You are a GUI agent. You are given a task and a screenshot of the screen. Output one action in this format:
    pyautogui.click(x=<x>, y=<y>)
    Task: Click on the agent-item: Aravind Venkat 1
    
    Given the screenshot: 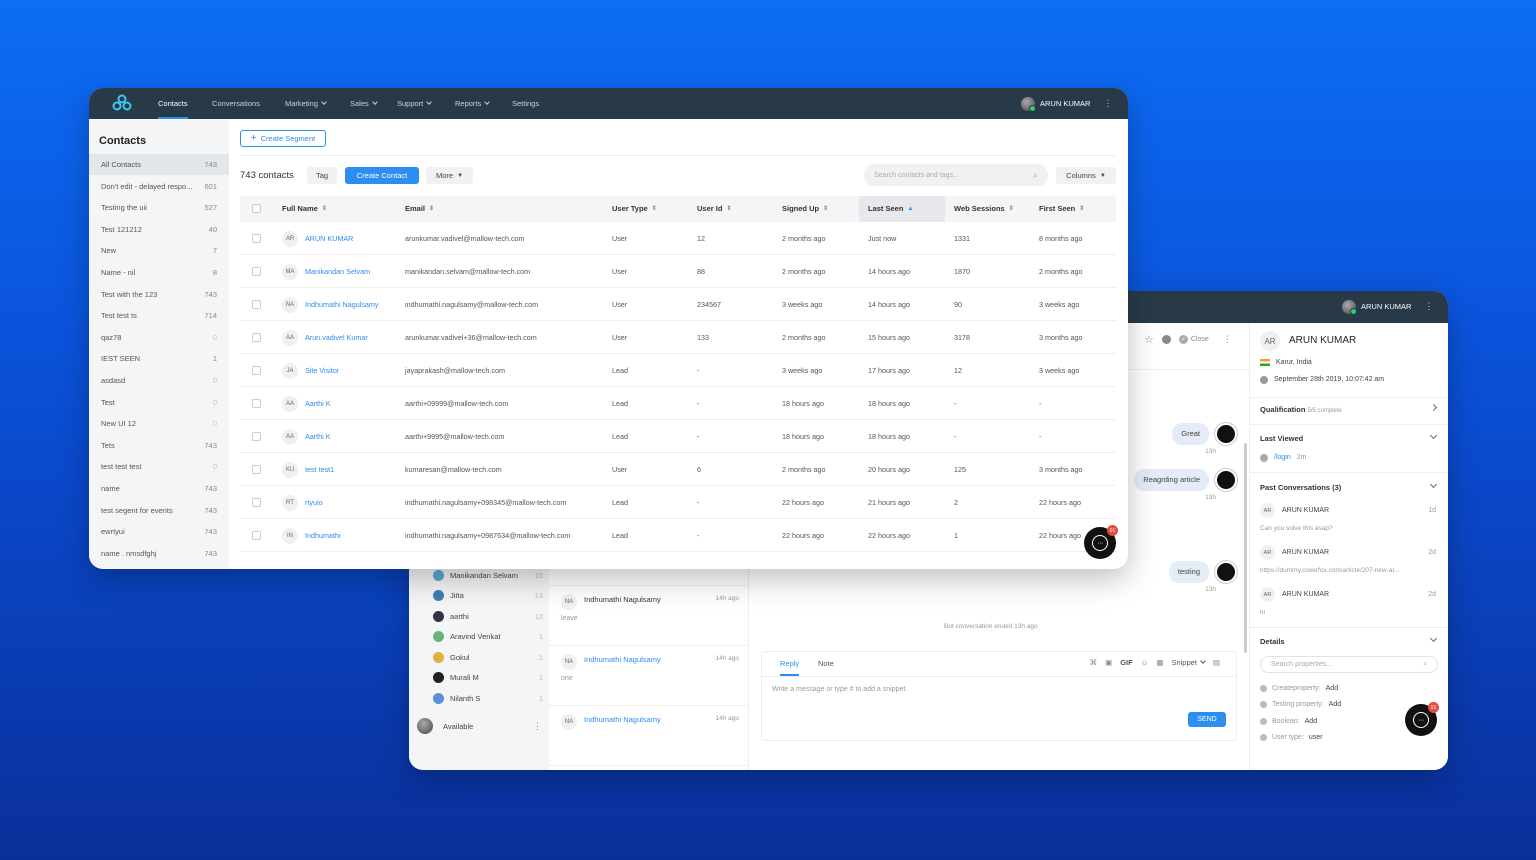 What is the action you would take?
    pyautogui.click(x=488, y=637)
    